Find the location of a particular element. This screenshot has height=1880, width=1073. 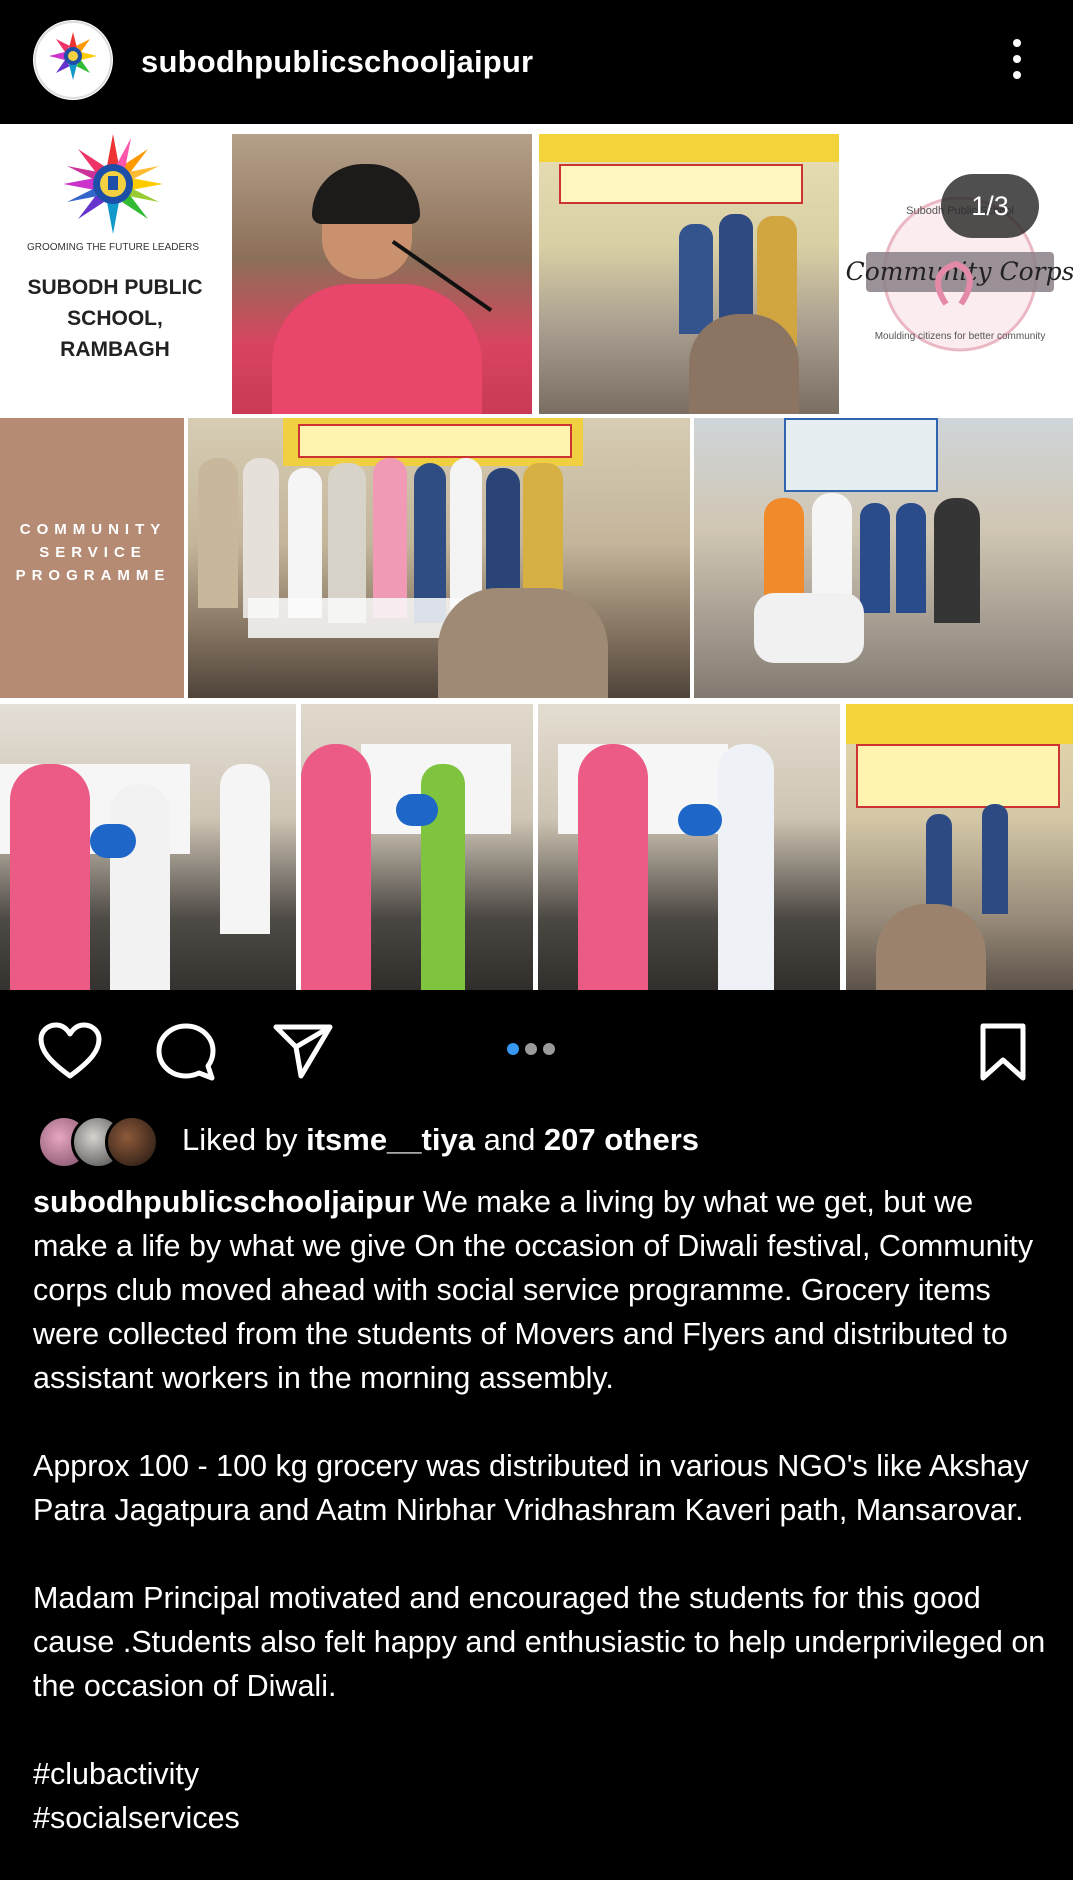

likes-row: Liked by itsme__tiya and 207 others is located at coordinates (537, 1140).